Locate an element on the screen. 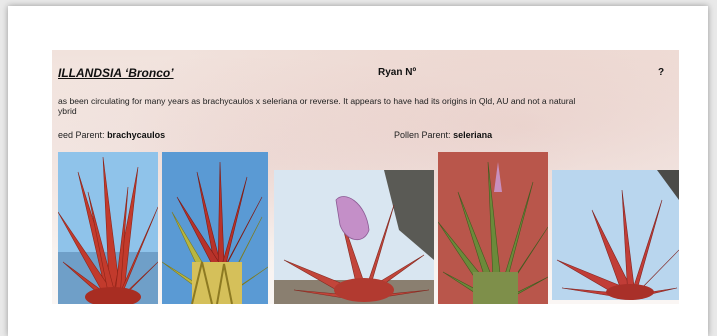 The image size is (717, 336). pollen-parent-value: seleriana is located at coordinates (473, 135).